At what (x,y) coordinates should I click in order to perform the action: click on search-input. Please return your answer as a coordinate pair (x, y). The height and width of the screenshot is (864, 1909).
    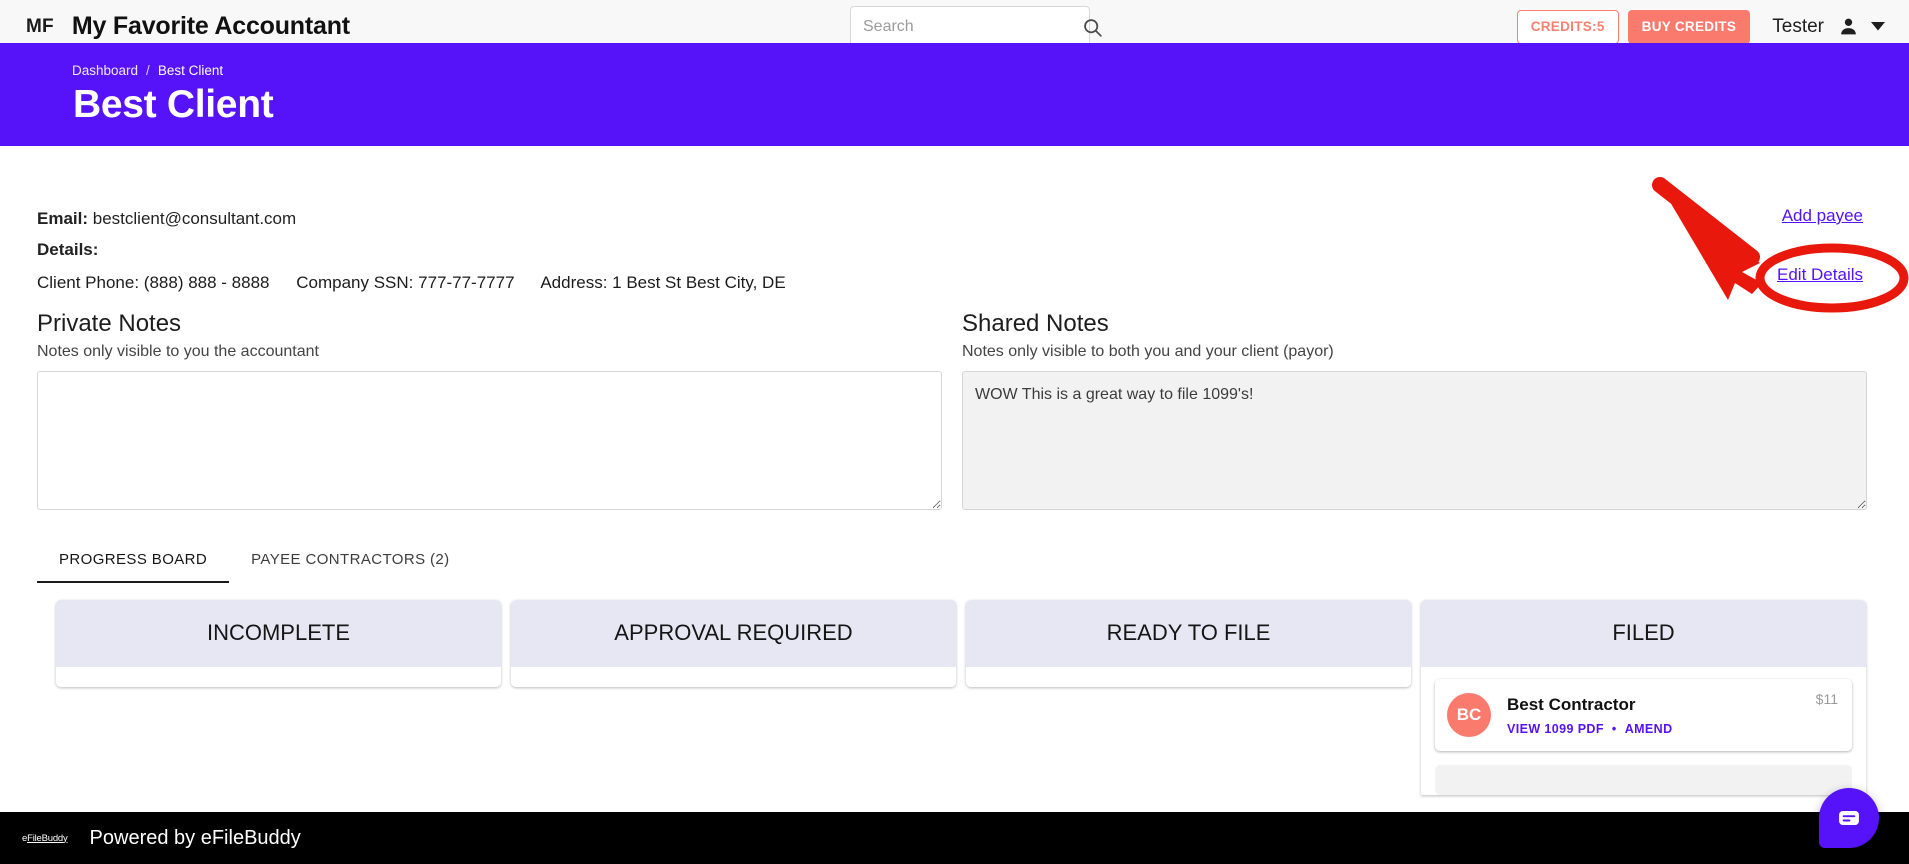
    Looking at the image, I should click on (966, 27).